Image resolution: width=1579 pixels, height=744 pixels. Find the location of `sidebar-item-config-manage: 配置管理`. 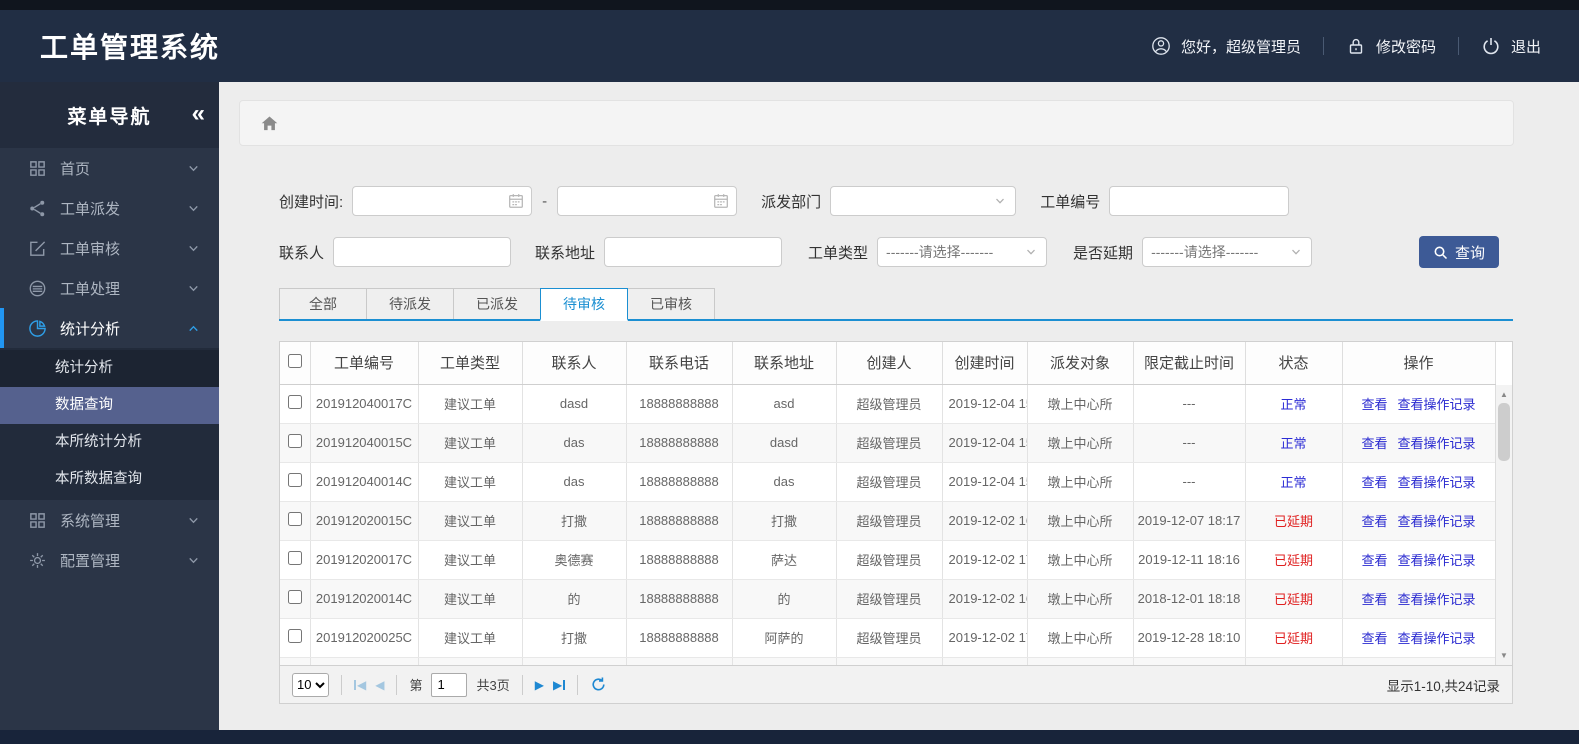

sidebar-item-config-manage: 配置管理 is located at coordinates (109, 560).